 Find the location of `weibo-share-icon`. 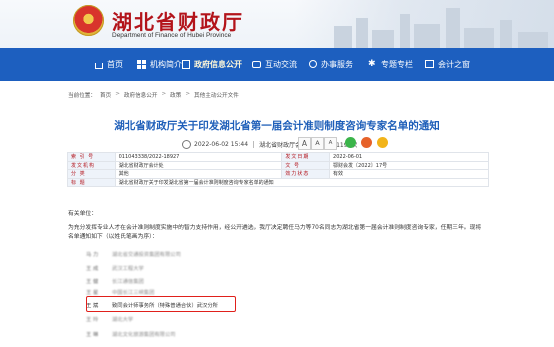

weibo-share-icon is located at coordinates (366, 142).